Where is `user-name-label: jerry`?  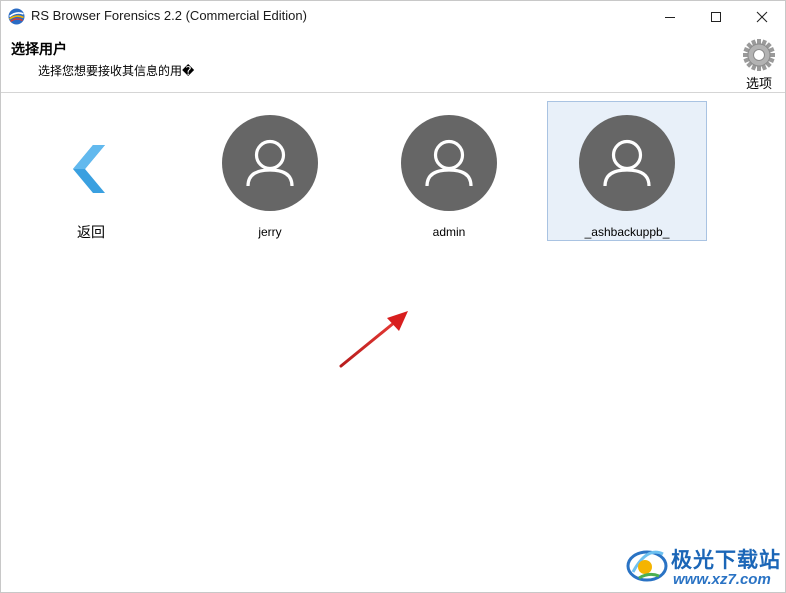 user-name-label: jerry is located at coordinates (270, 232).